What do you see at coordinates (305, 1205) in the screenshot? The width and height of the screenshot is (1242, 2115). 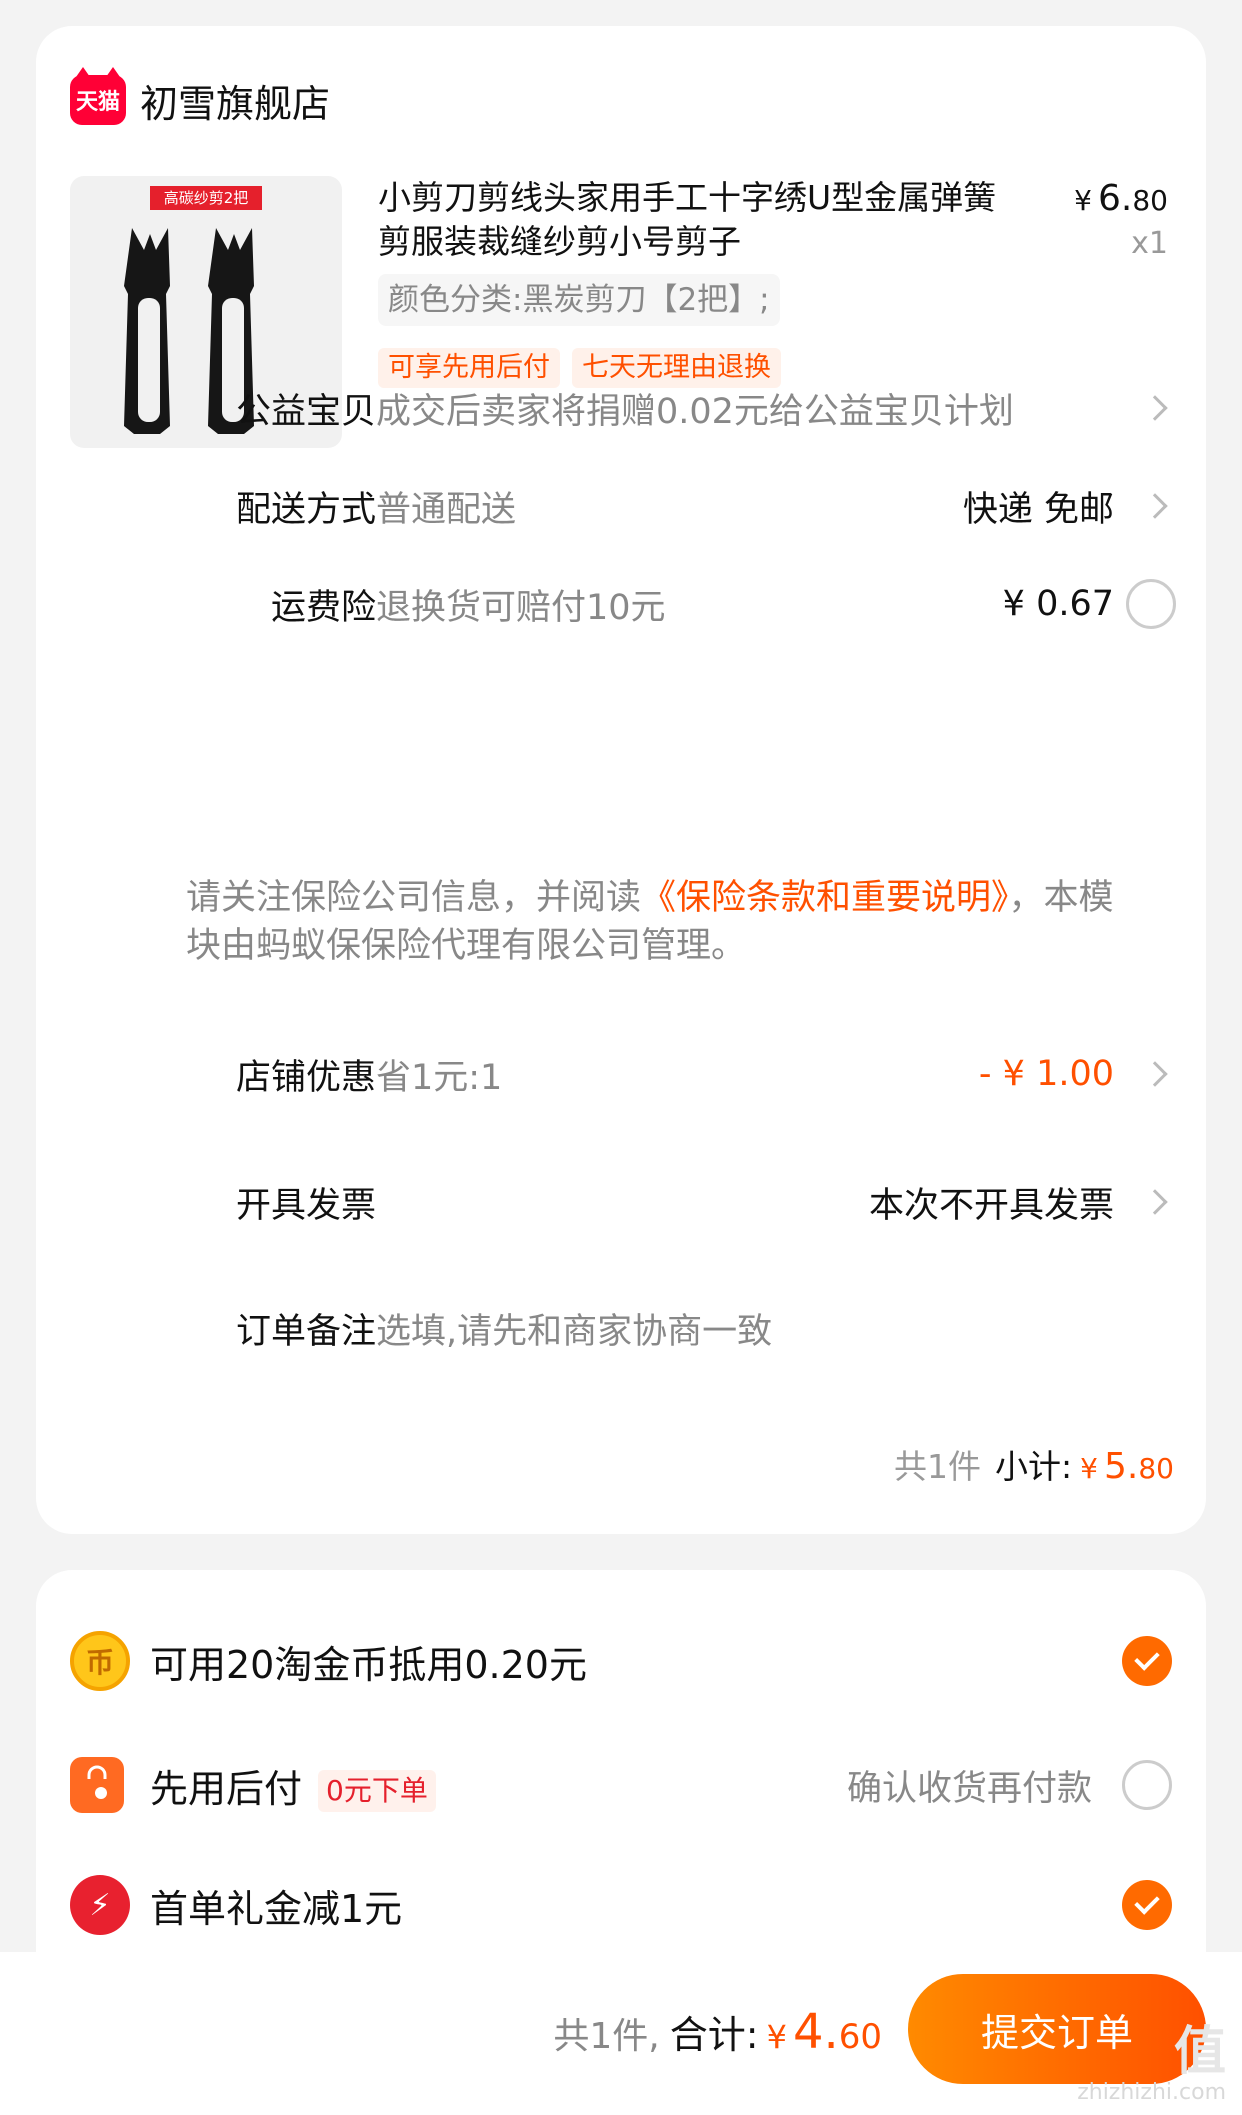 I see `invoice-label: 开具发票` at bounding box center [305, 1205].